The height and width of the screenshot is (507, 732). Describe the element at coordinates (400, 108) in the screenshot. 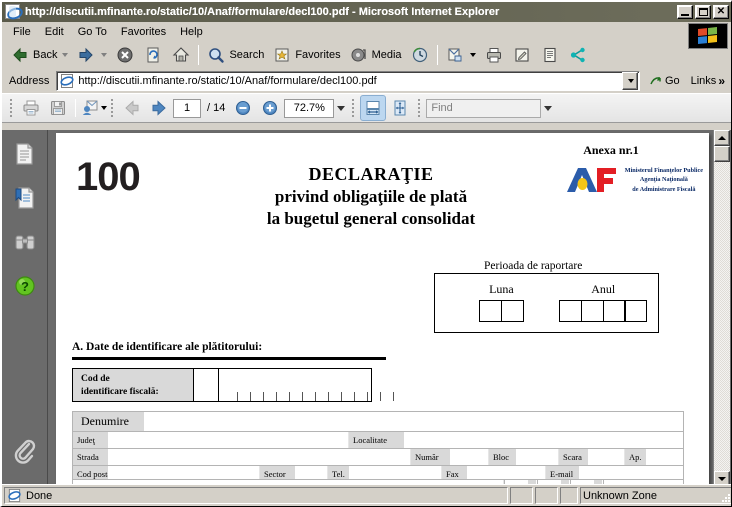

I see `pdf-fit-page-button` at that location.